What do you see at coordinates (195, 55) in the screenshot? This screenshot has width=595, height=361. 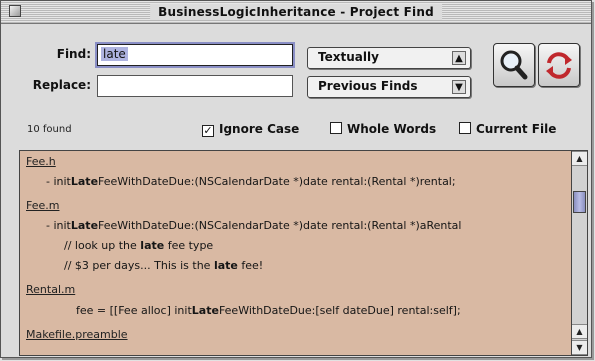 I see `find-input: late` at bounding box center [195, 55].